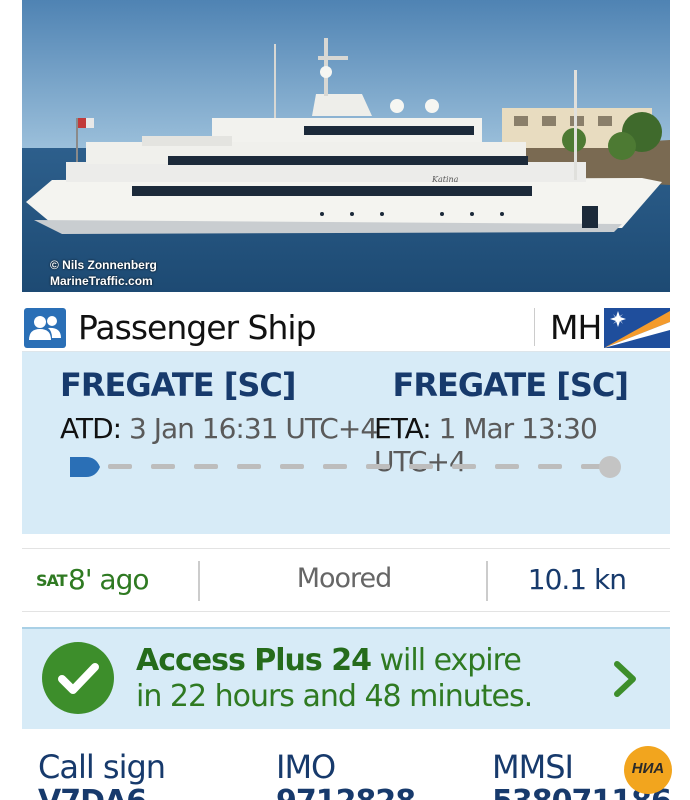 Image resolution: width=690 pixels, height=800 pixels. What do you see at coordinates (197, 327) in the screenshot?
I see `vessel-type-label: Passenger Ship` at bounding box center [197, 327].